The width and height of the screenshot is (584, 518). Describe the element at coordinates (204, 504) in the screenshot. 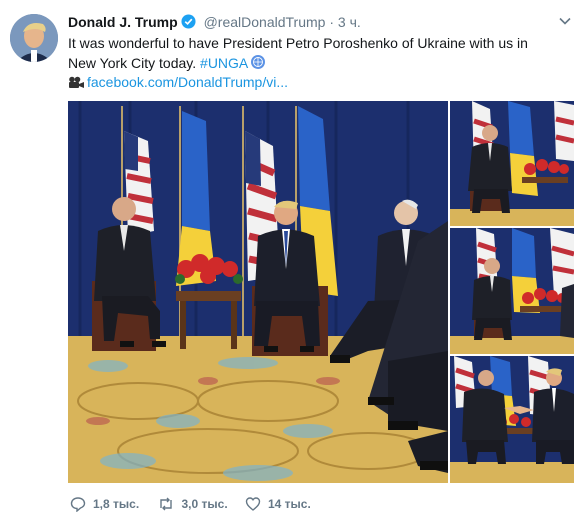

I see `retweet-count: 3,0 тыс.` at that location.